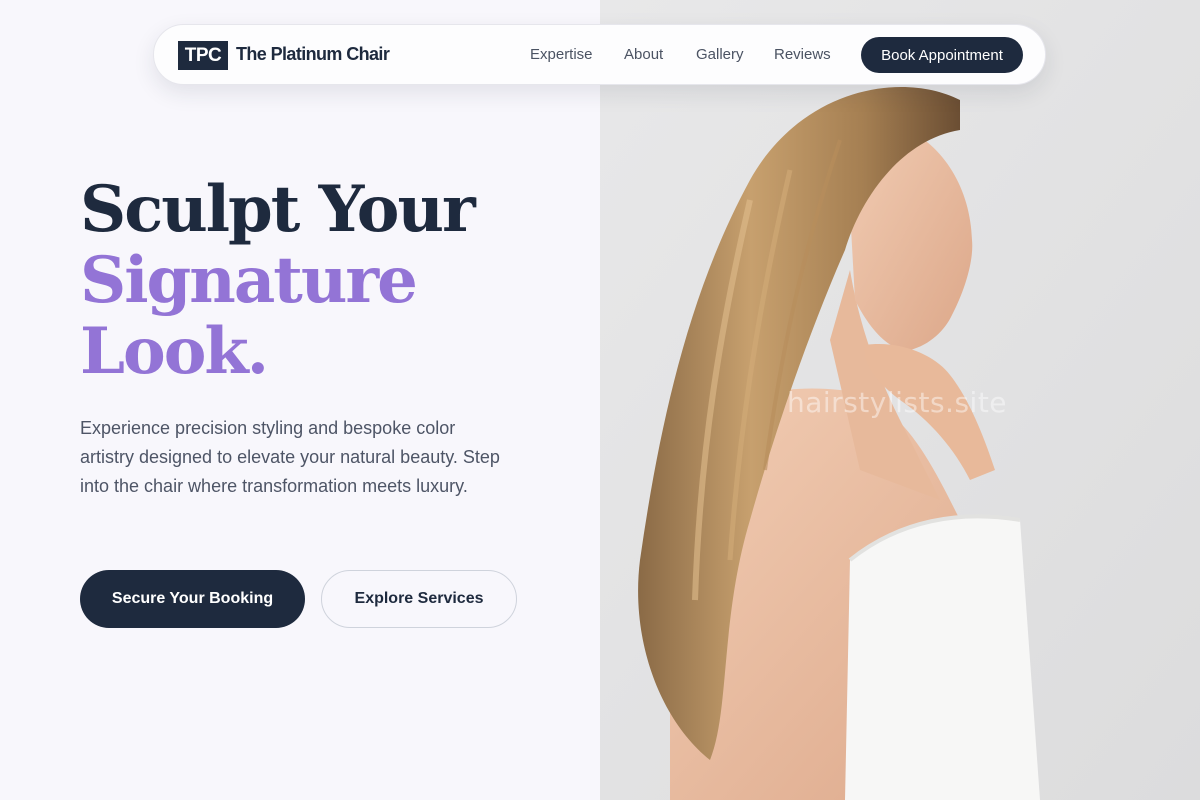 This screenshot has width=1200, height=800. Describe the element at coordinates (192, 599) in the screenshot. I see `secure-booking-button: Secure Your Booking` at that location.